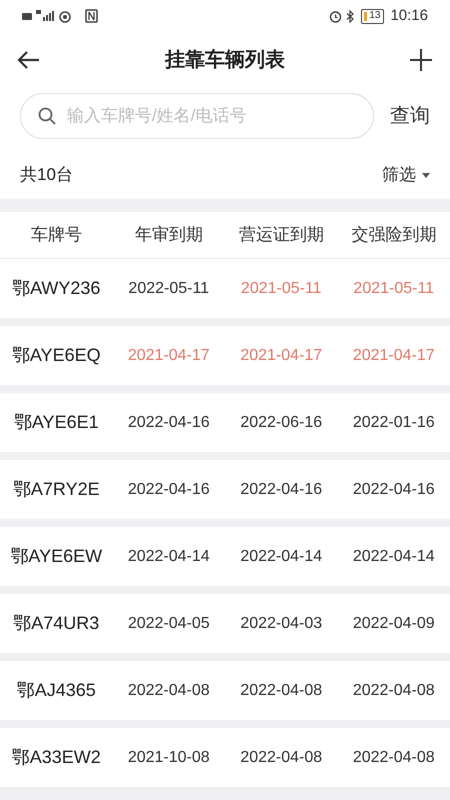 The width and height of the screenshot is (450, 800). What do you see at coordinates (168, 624) in the screenshot?
I see `expiry-date: 2022-04-05` at bounding box center [168, 624].